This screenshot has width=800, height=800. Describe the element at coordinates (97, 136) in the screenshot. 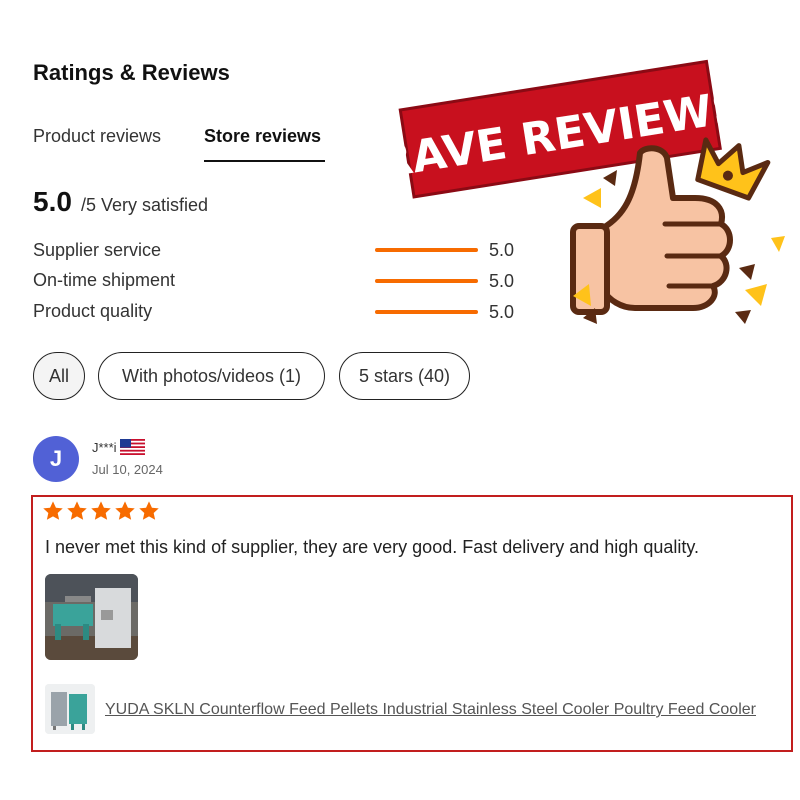

I see `tab-product-reviews: Product reviews` at that location.